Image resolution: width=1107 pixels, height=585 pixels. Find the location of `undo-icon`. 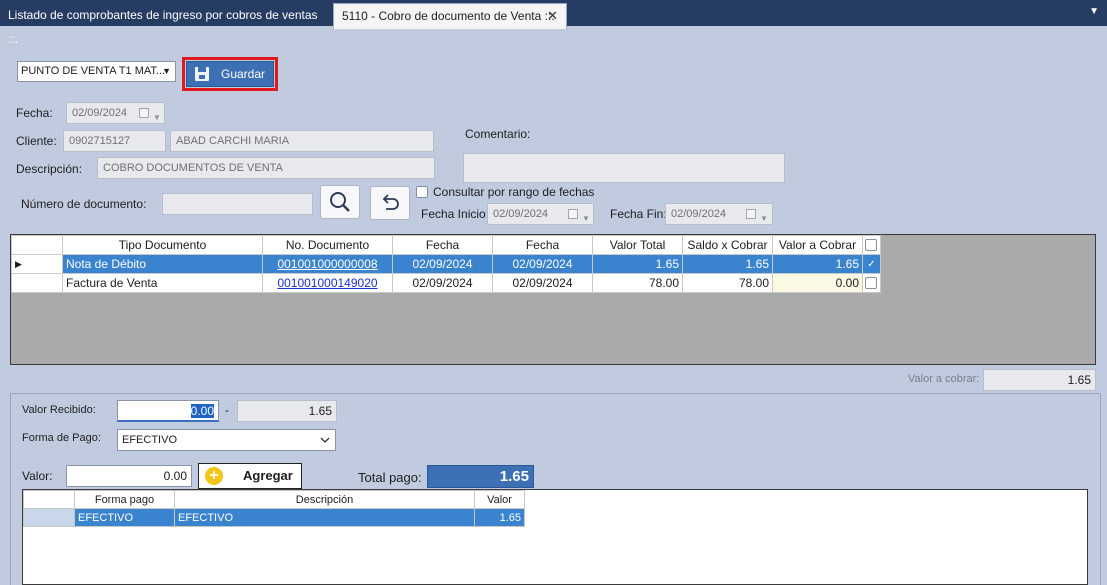

undo-icon is located at coordinates (390, 202).